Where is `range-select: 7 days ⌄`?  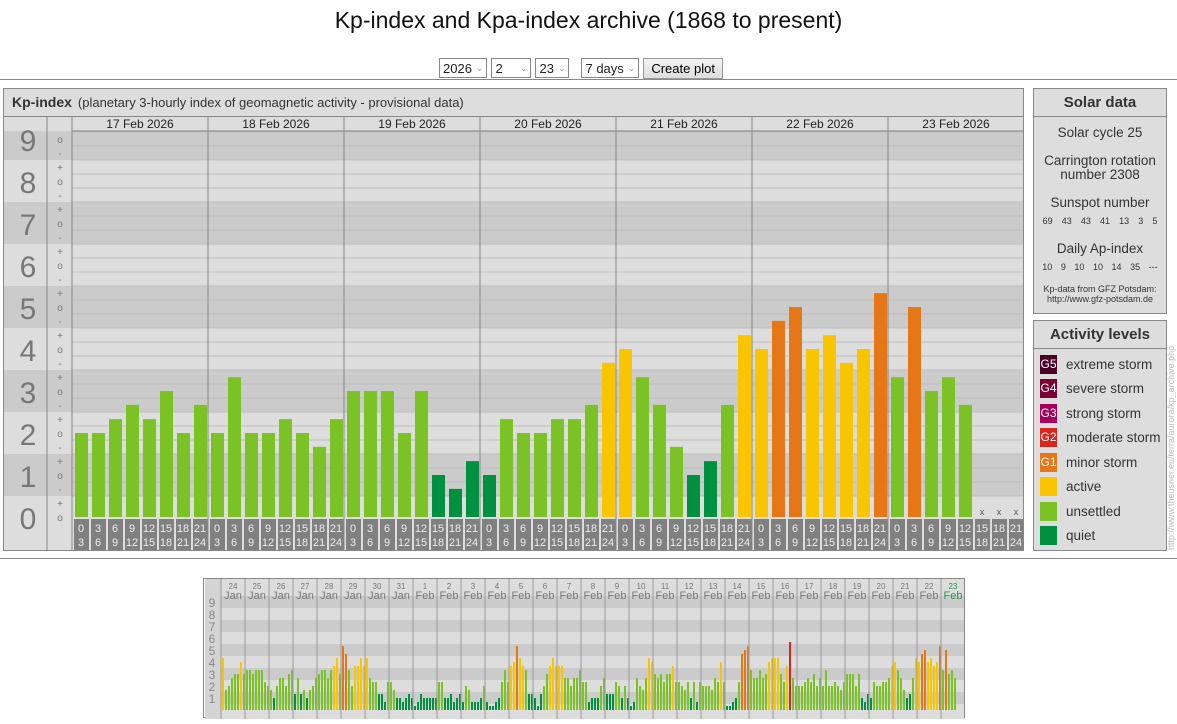 range-select: 7 days ⌄ is located at coordinates (610, 68).